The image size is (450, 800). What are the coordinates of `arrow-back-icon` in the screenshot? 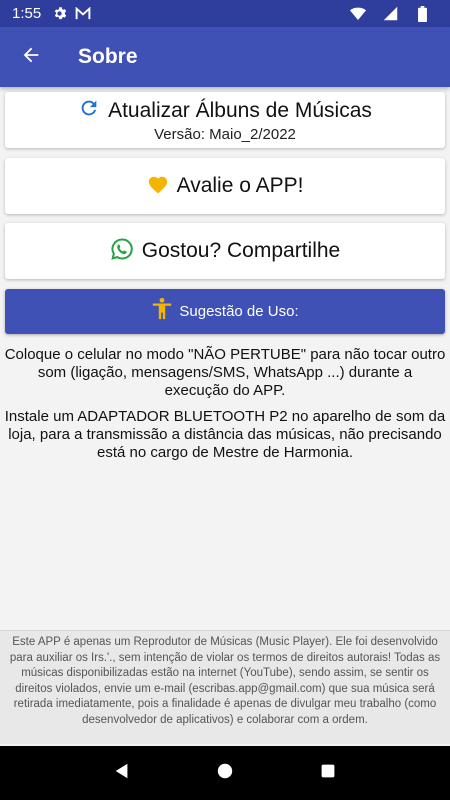 It's located at (31, 57).